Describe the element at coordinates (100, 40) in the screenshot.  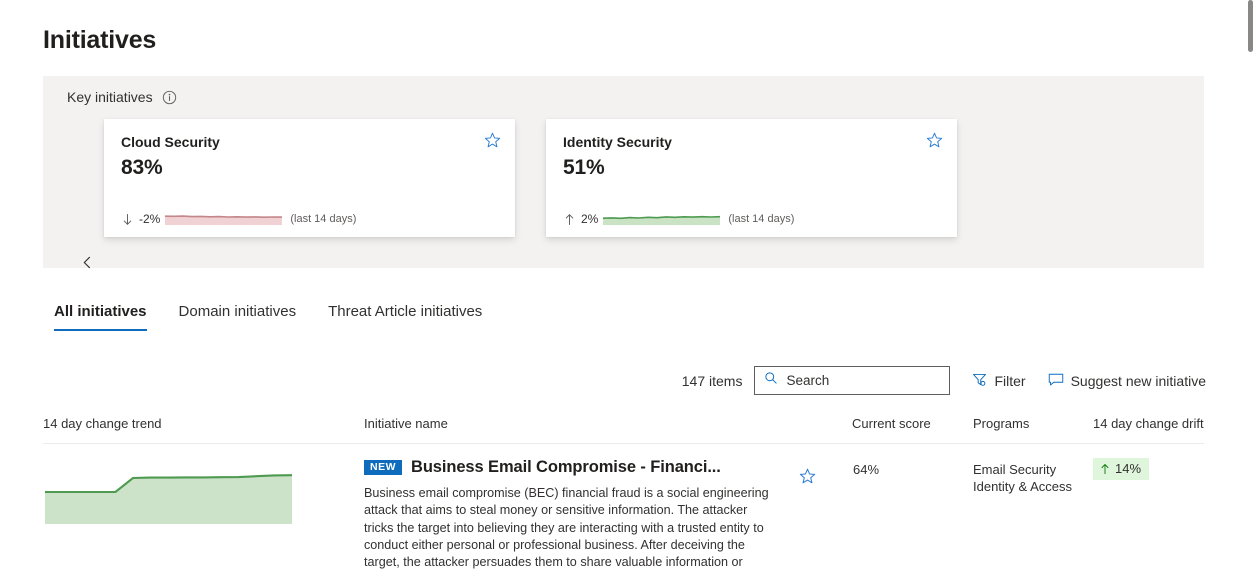
I see `page-title: Initiatives` at that location.